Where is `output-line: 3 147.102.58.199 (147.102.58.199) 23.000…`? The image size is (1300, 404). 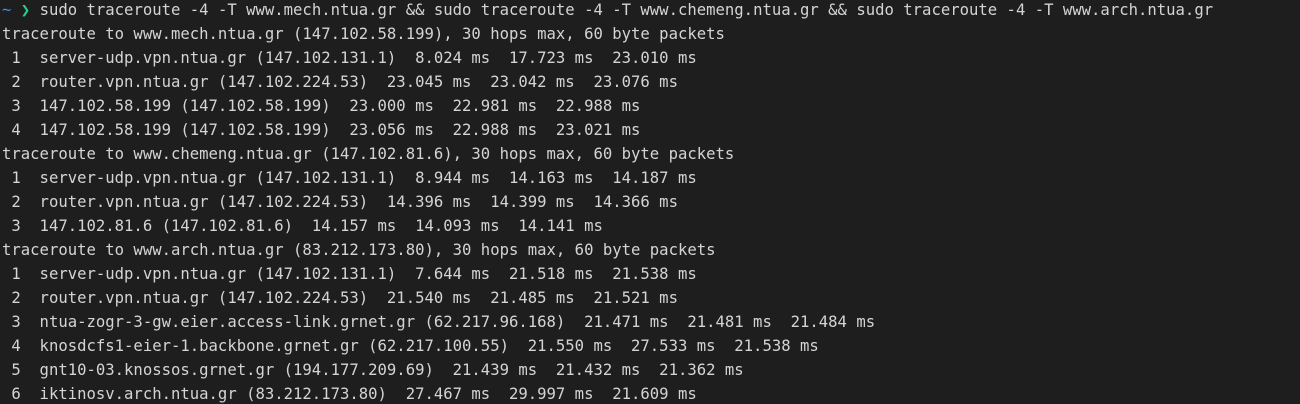
output-line: 3 147.102.58.199 (147.102.58.199) 23.000… is located at coordinates (321, 106).